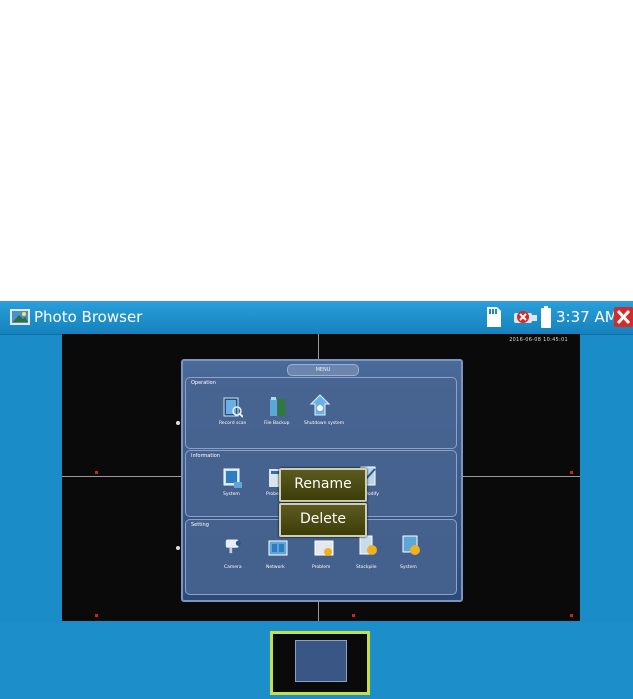  I want to click on delete-button: Delete, so click(323, 520).